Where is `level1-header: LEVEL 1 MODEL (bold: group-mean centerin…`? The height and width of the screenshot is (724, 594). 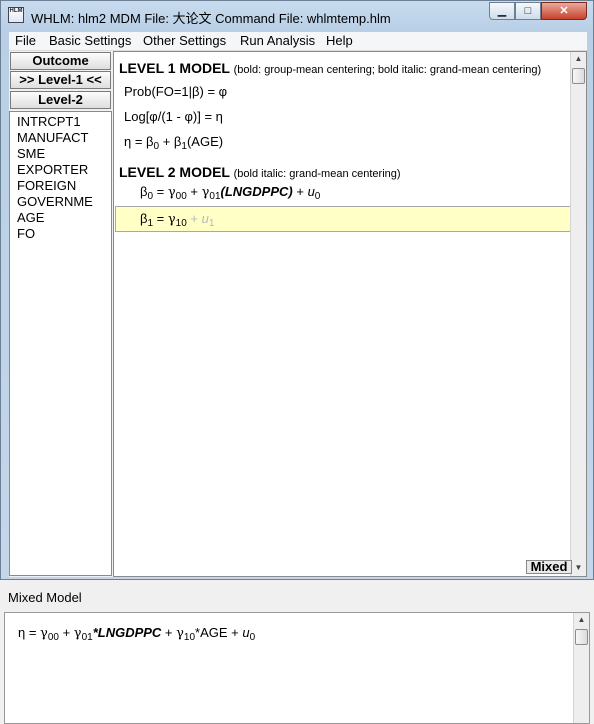
level1-header: LEVEL 1 MODEL (bold: group-mean centerin… is located at coordinates (330, 68).